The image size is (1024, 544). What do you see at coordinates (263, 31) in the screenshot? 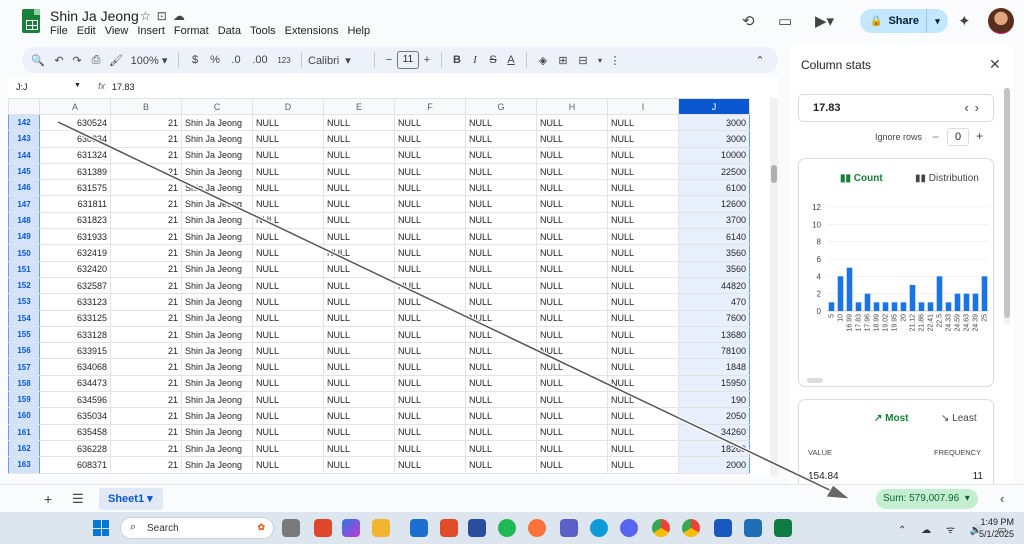
I see `menu-item-tools: Tools` at bounding box center [263, 31].